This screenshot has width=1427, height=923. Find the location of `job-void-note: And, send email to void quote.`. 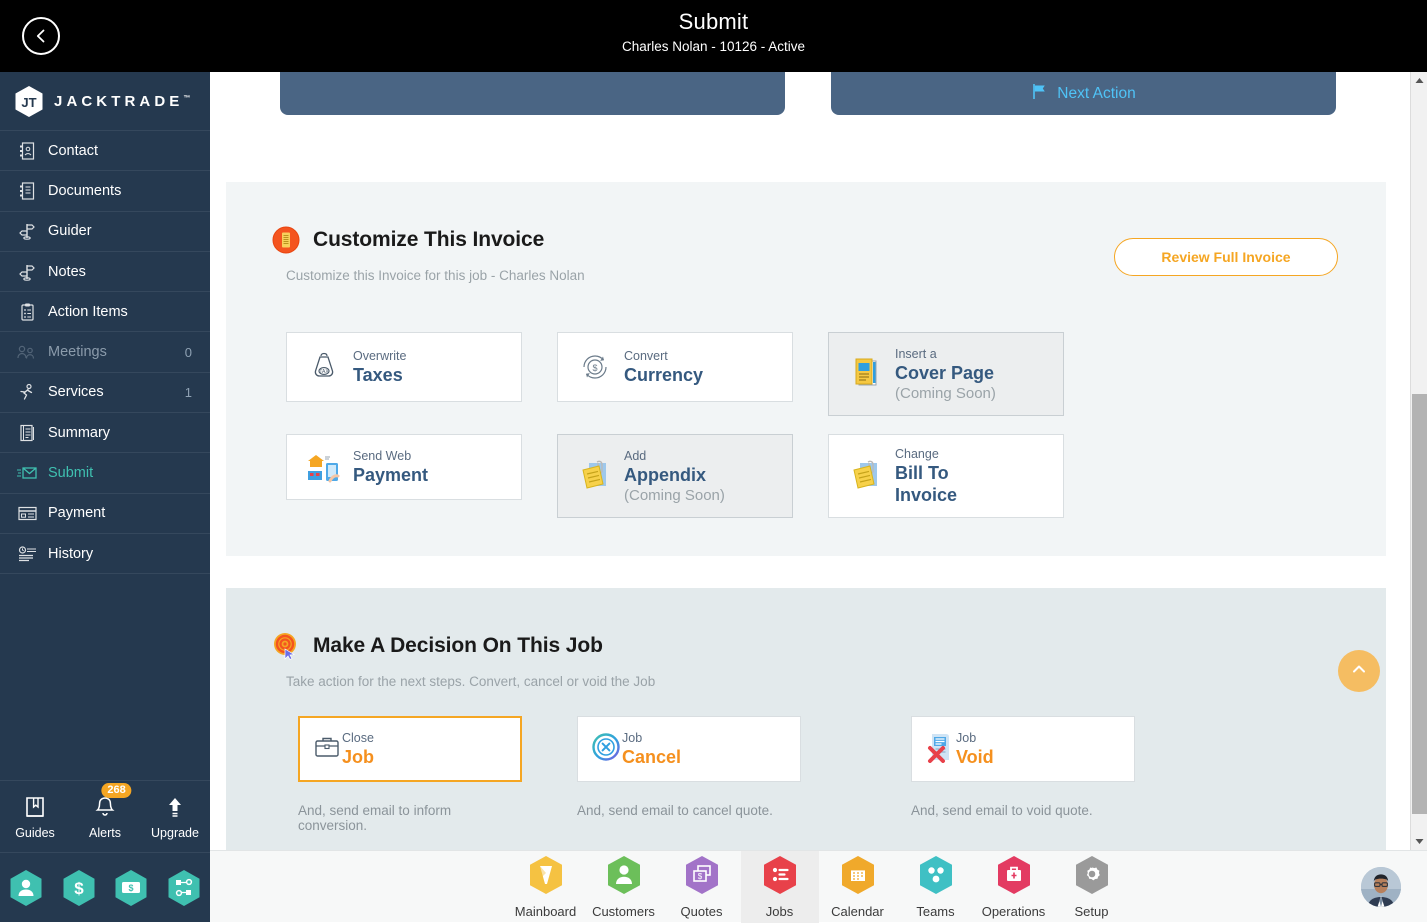

job-void-note: And, send email to void quote. is located at coordinates (1050, 810).